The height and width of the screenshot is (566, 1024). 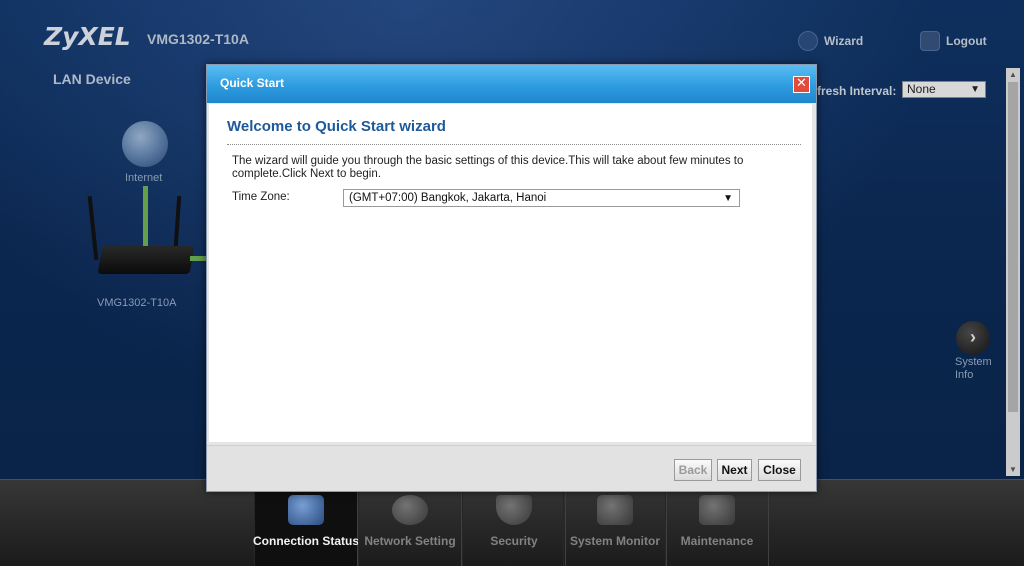 What do you see at coordinates (252, 83) in the screenshot?
I see `dialog-title: Quick Start` at bounding box center [252, 83].